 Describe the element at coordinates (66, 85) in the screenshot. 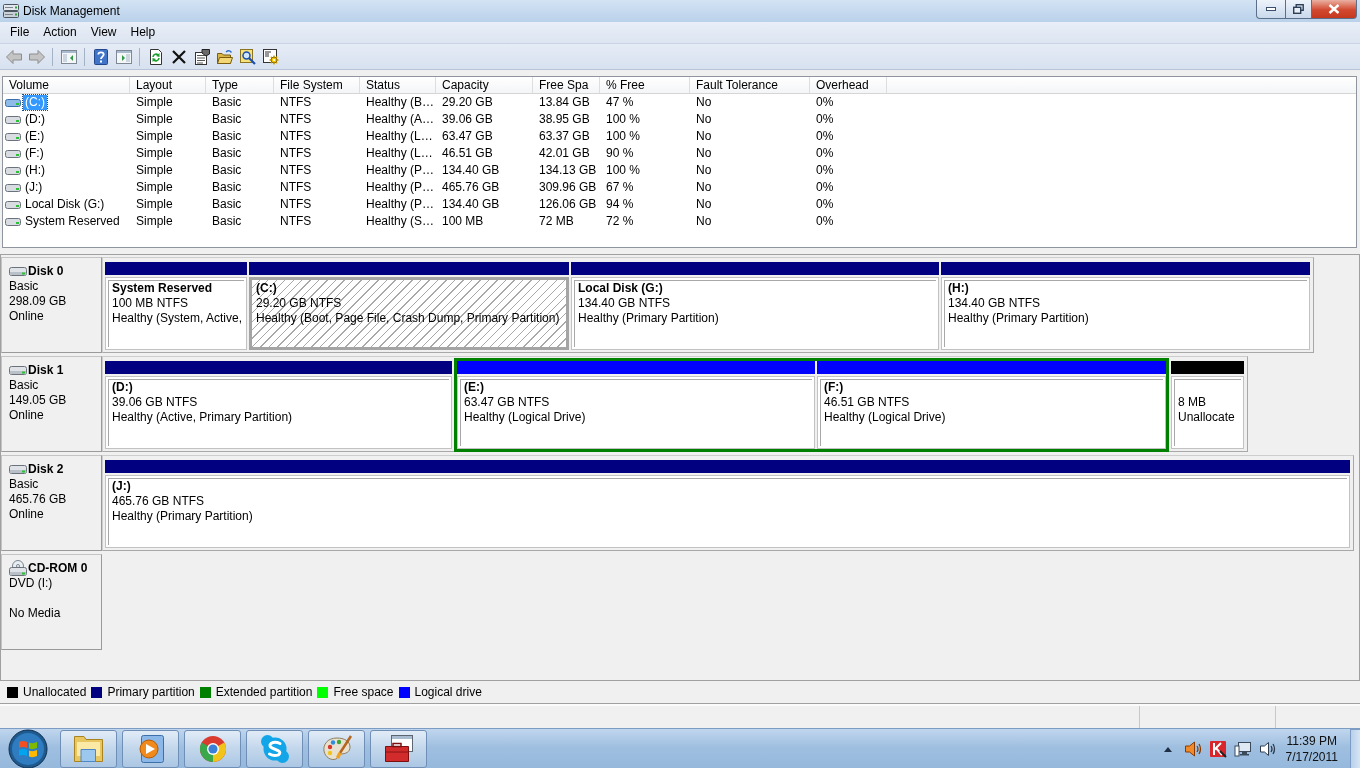

I see `column-header: Volume` at that location.